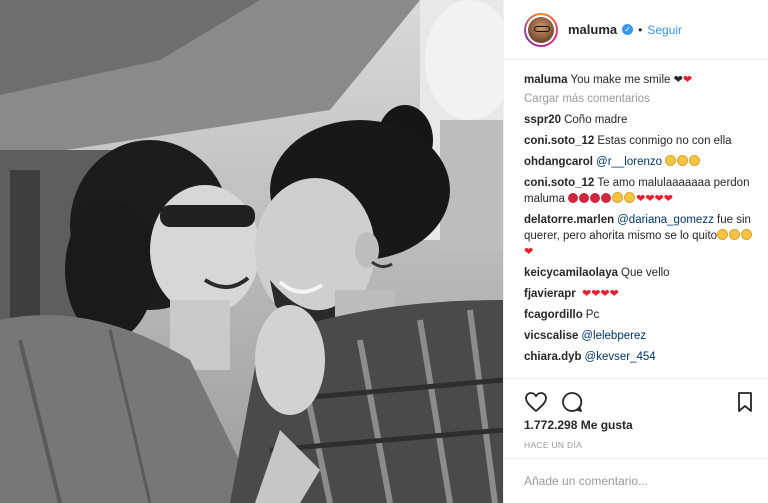 The width and height of the screenshot is (768, 503). What do you see at coordinates (620, 80) in the screenshot?
I see `caption-text: You make me smile` at bounding box center [620, 80].